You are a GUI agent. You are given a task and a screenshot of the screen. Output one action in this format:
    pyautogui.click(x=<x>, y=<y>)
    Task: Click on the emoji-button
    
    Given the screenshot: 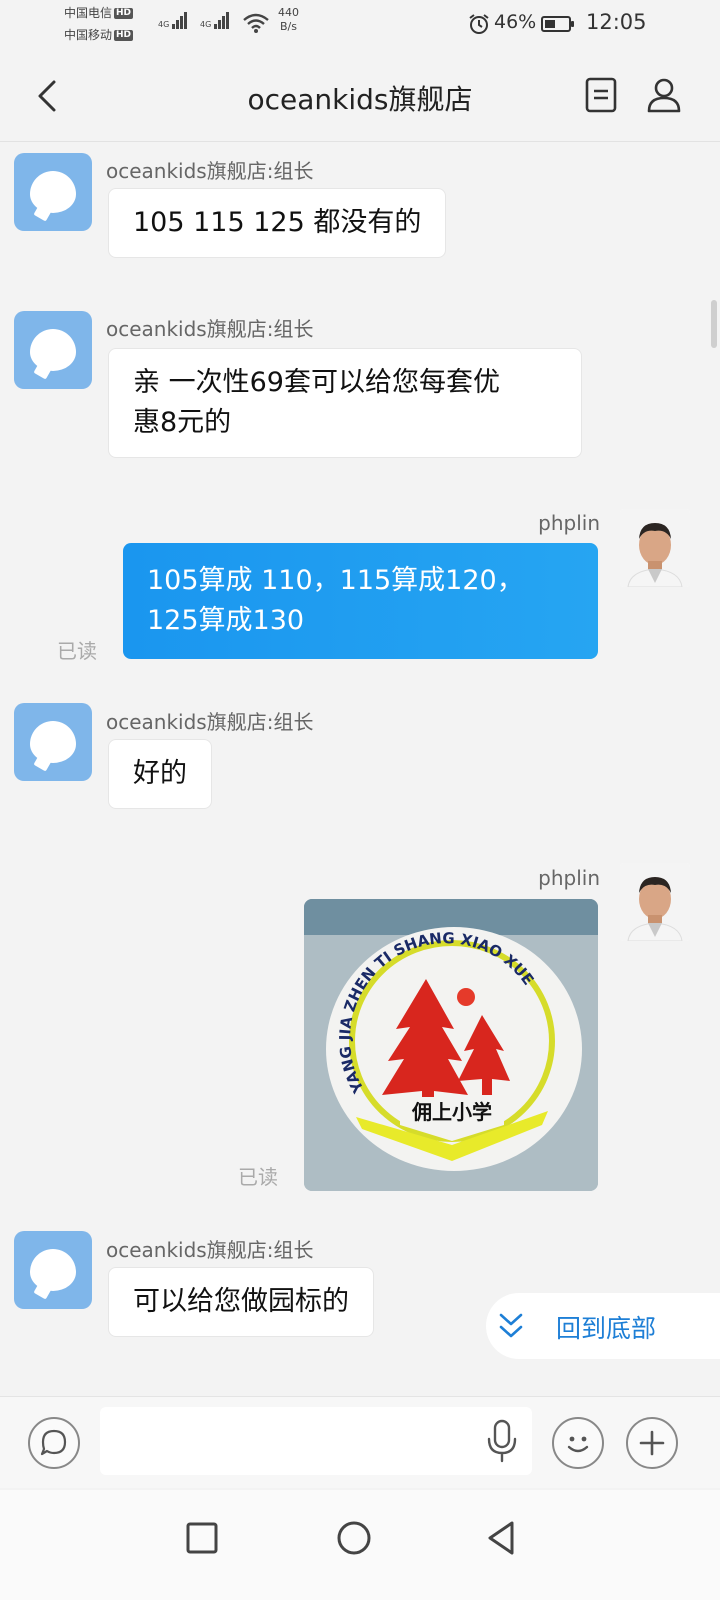 What is the action you would take?
    pyautogui.click(x=578, y=1443)
    